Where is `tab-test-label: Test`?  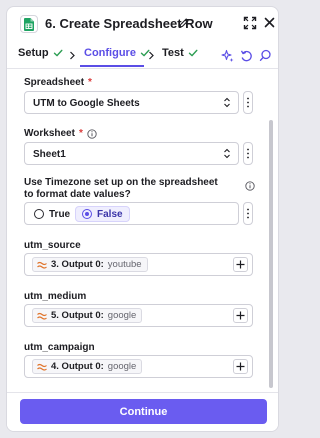
tab-test-label: Test is located at coordinates (173, 53).